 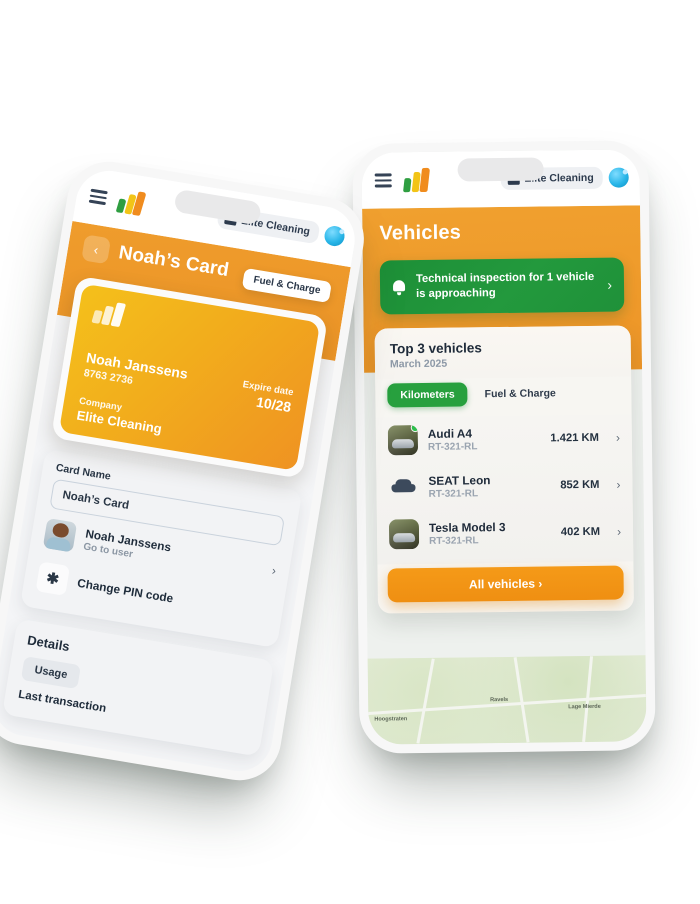 What do you see at coordinates (459, 480) in the screenshot?
I see `vehicle-name: SEAT Leon` at bounding box center [459, 480].